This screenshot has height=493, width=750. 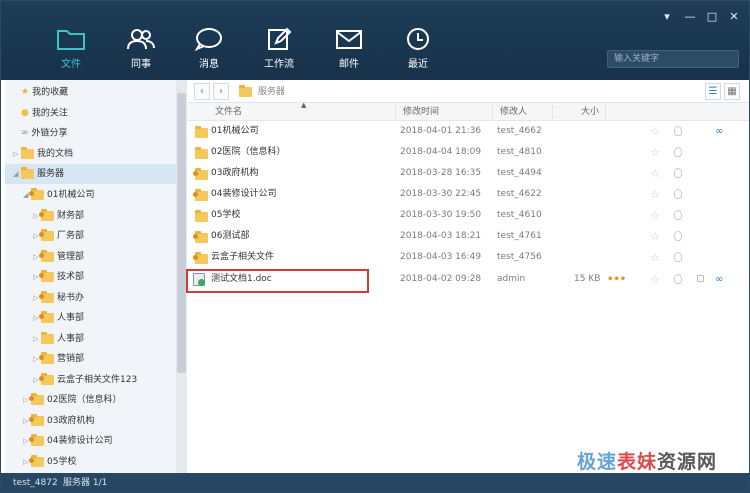 I want to click on sidebar-item: ∞ 外链分享, so click(x=36, y=133).